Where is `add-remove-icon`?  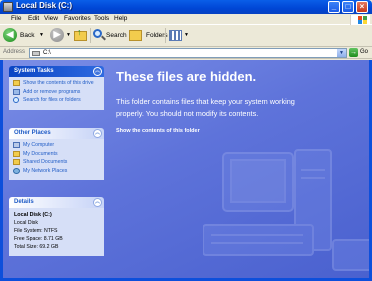
add-remove-icon is located at coordinates (16, 91).